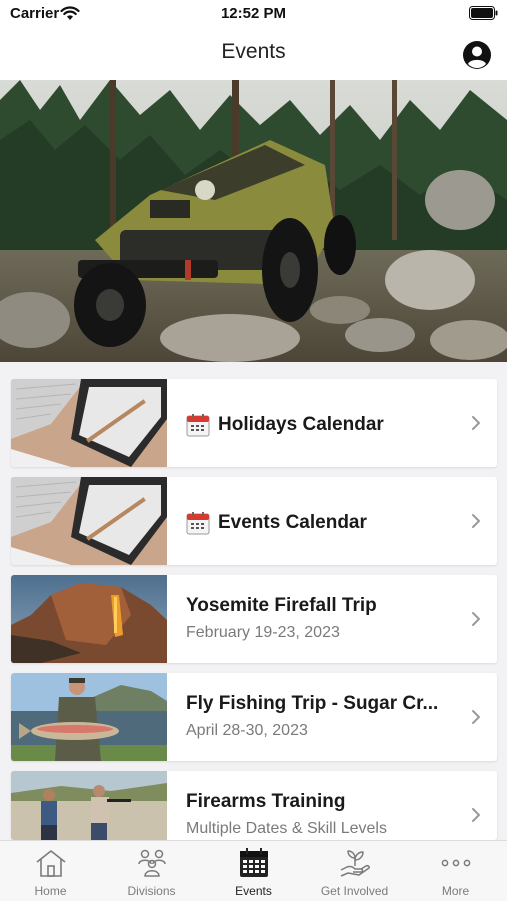  I want to click on tab-home: Home, so click(50, 871).